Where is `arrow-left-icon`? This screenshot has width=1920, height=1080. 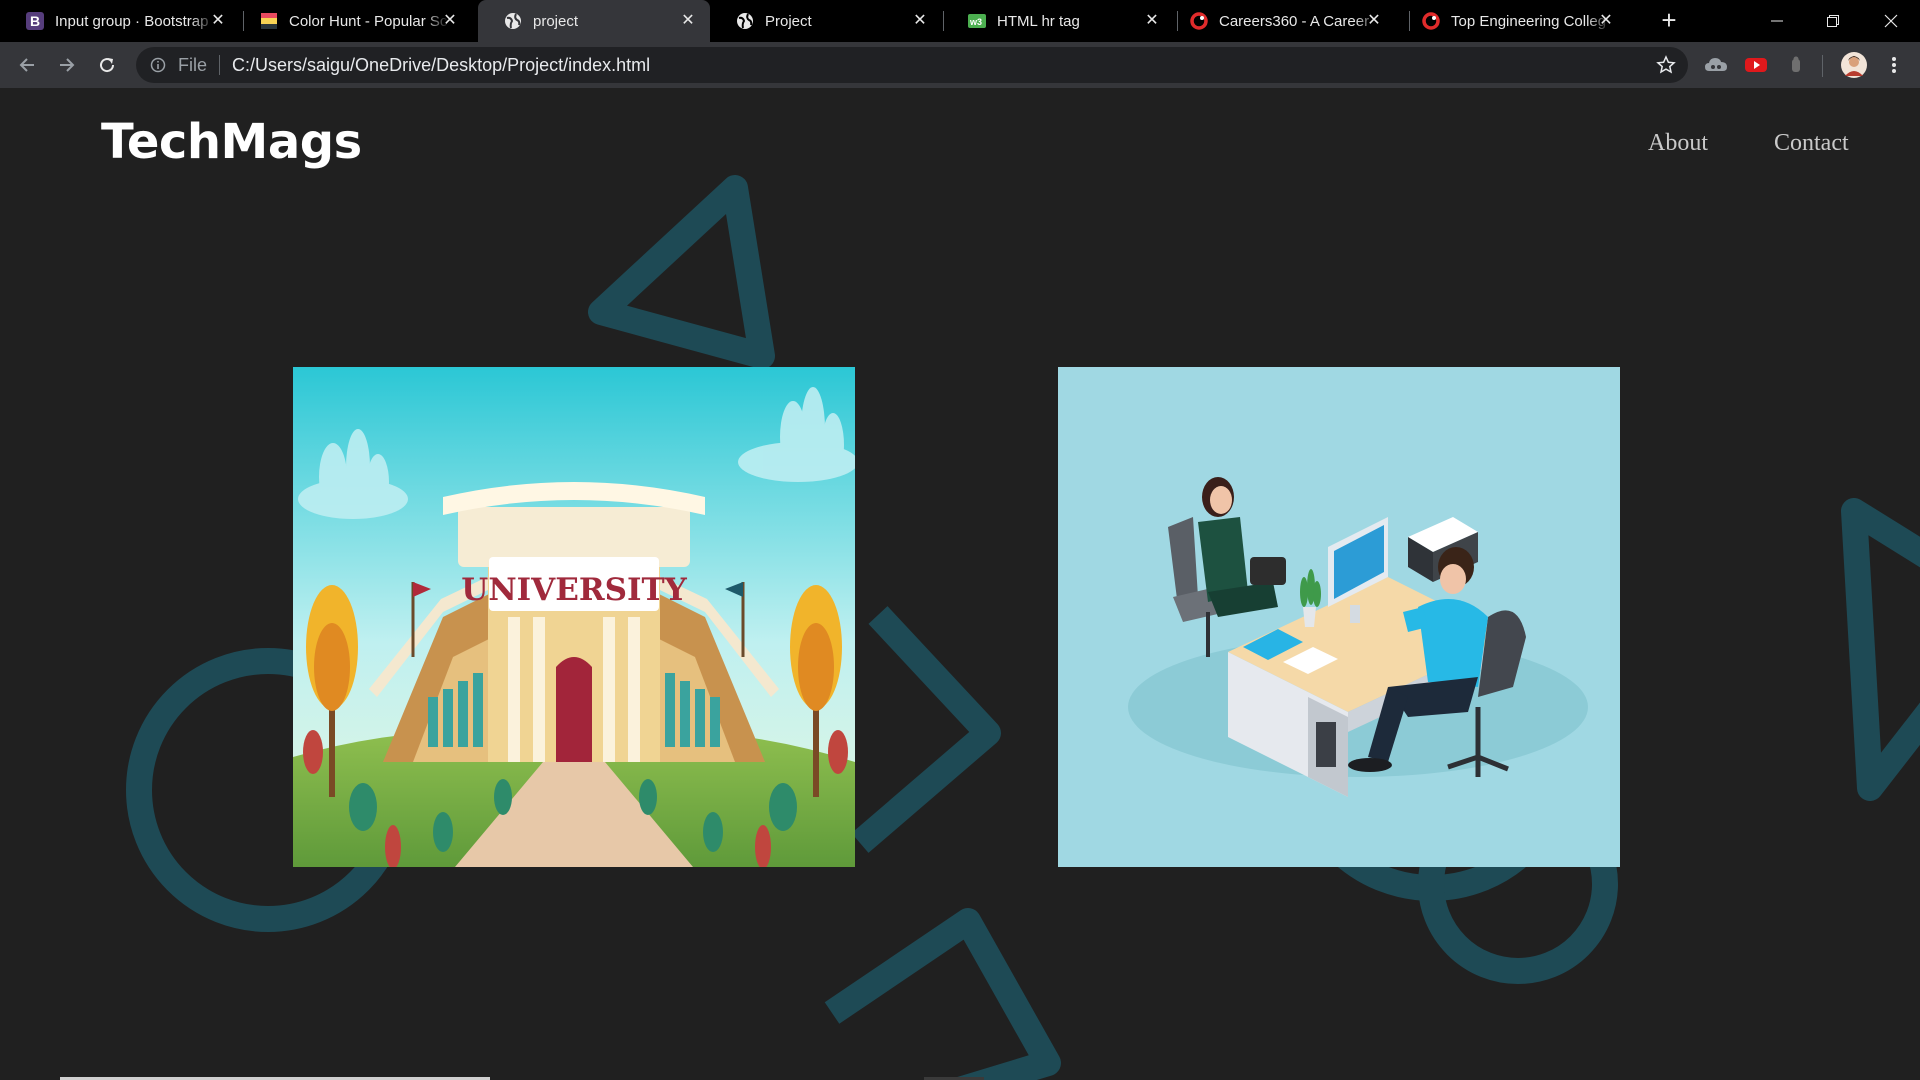
arrow-left-icon is located at coordinates (26, 65).